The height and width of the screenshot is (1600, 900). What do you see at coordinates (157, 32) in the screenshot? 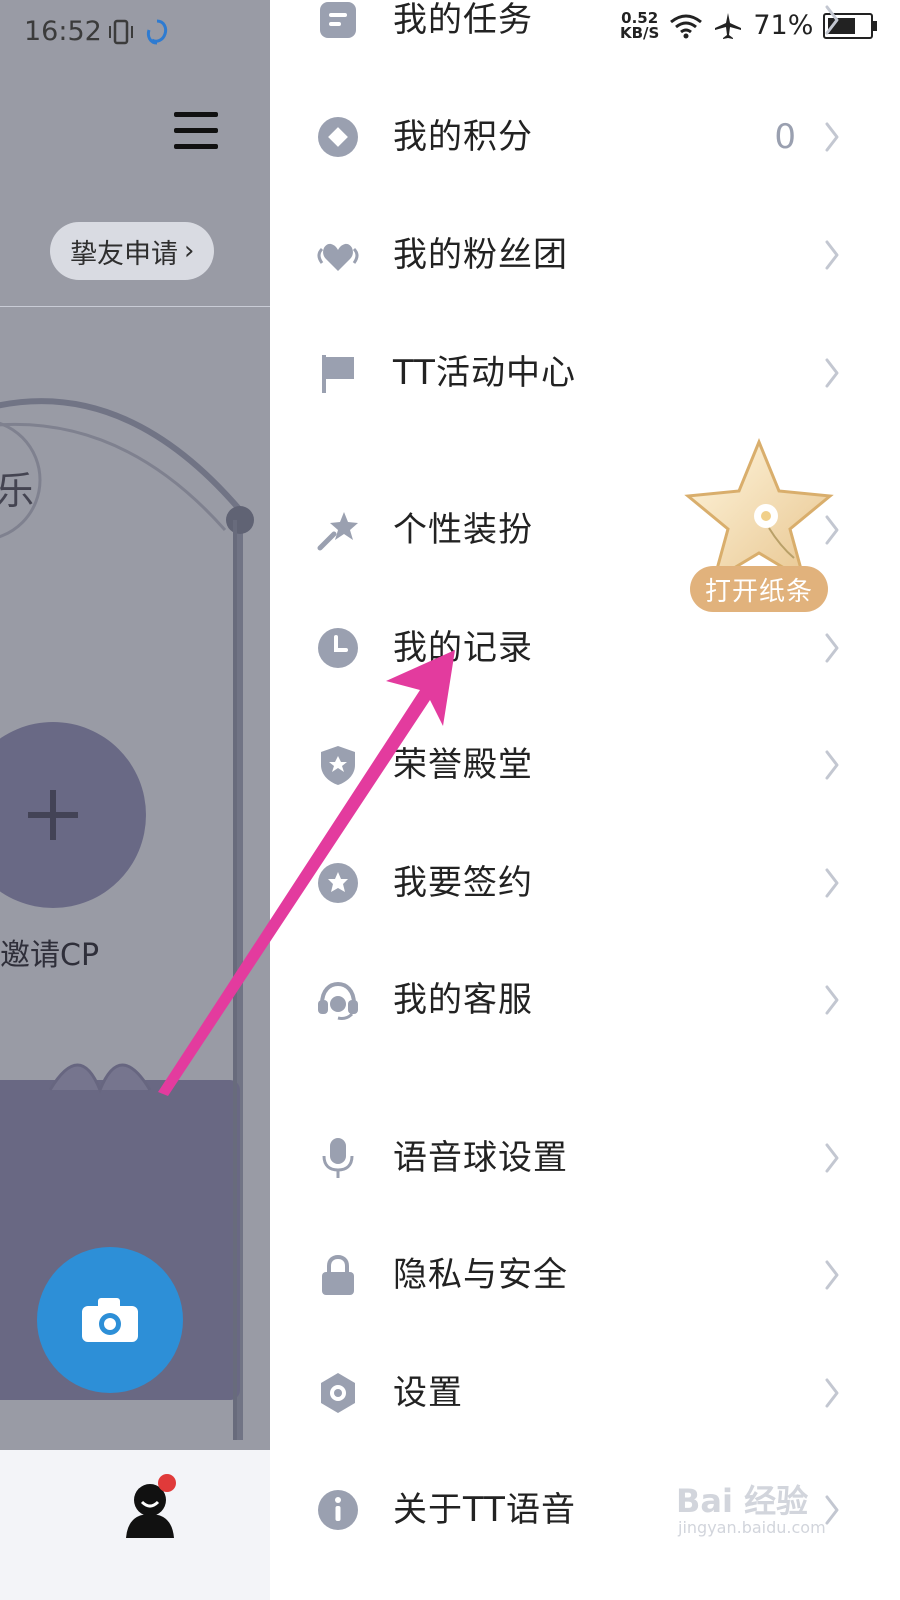
I see `sync-icon` at bounding box center [157, 32].